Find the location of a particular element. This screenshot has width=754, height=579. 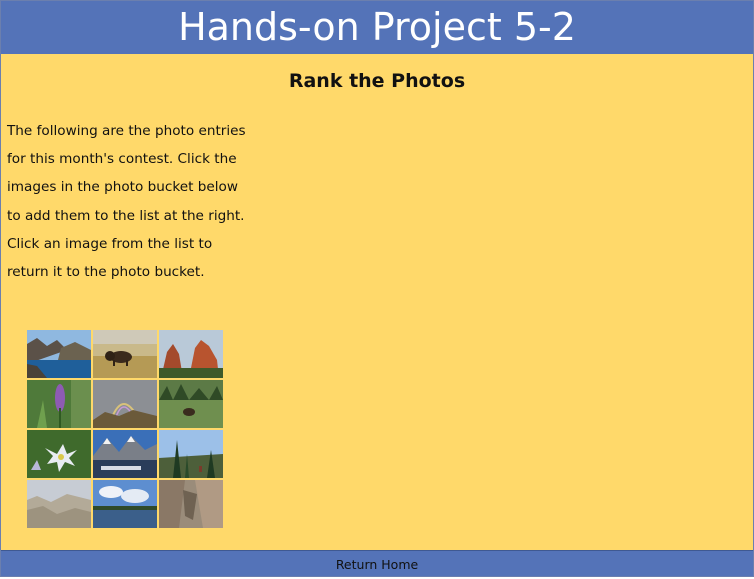

photo-thumbnail-pine-trail is located at coordinates (191, 454).